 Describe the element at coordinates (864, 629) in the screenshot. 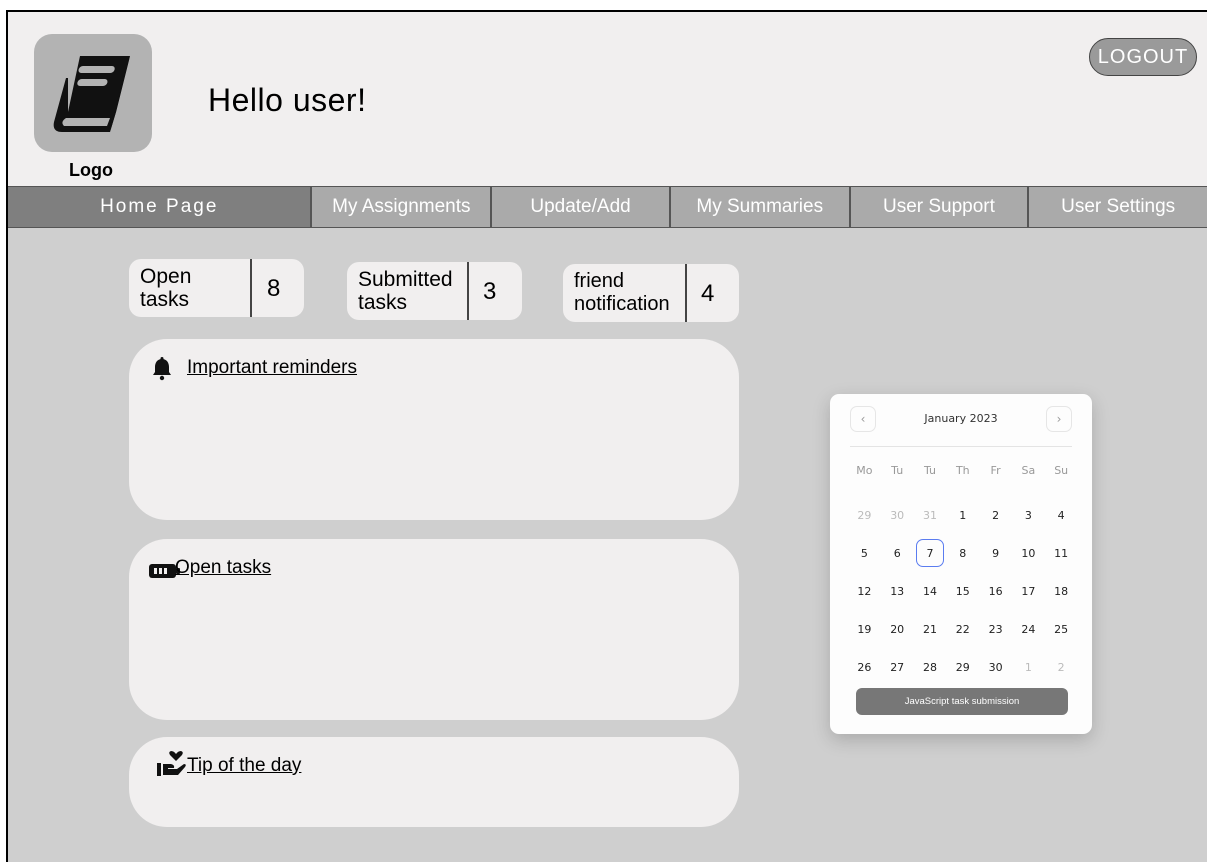

I see `calendar-day: 19` at that location.